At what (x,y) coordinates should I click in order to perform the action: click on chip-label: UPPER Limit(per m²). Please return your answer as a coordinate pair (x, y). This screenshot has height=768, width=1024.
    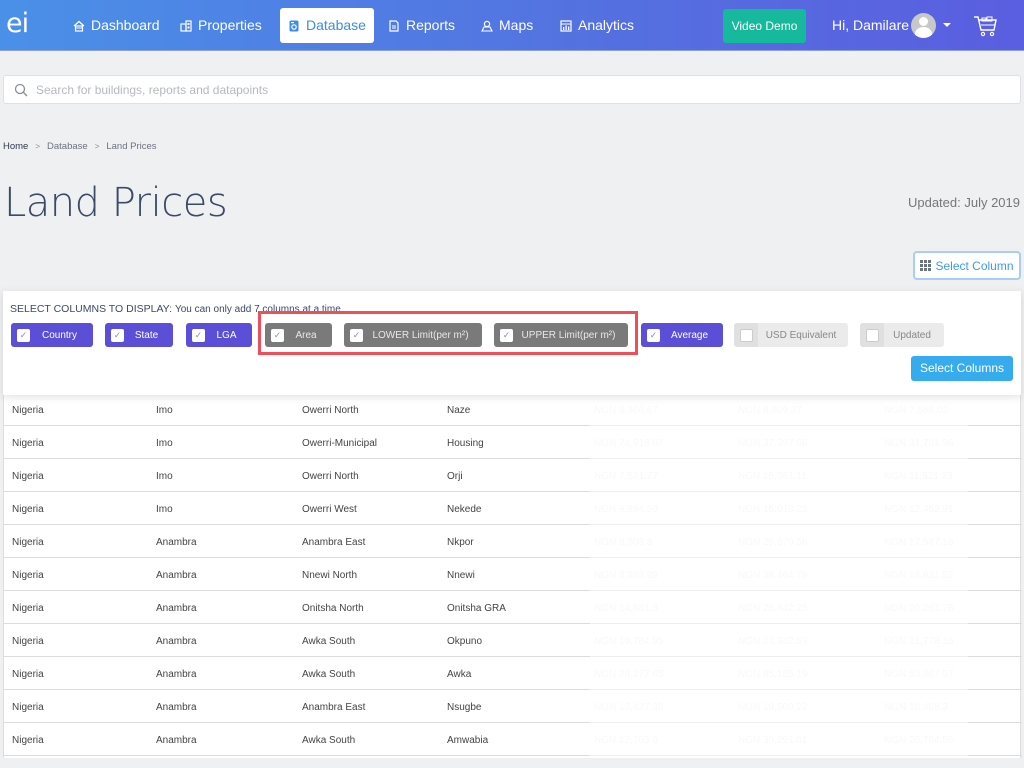
    Looking at the image, I should click on (568, 335).